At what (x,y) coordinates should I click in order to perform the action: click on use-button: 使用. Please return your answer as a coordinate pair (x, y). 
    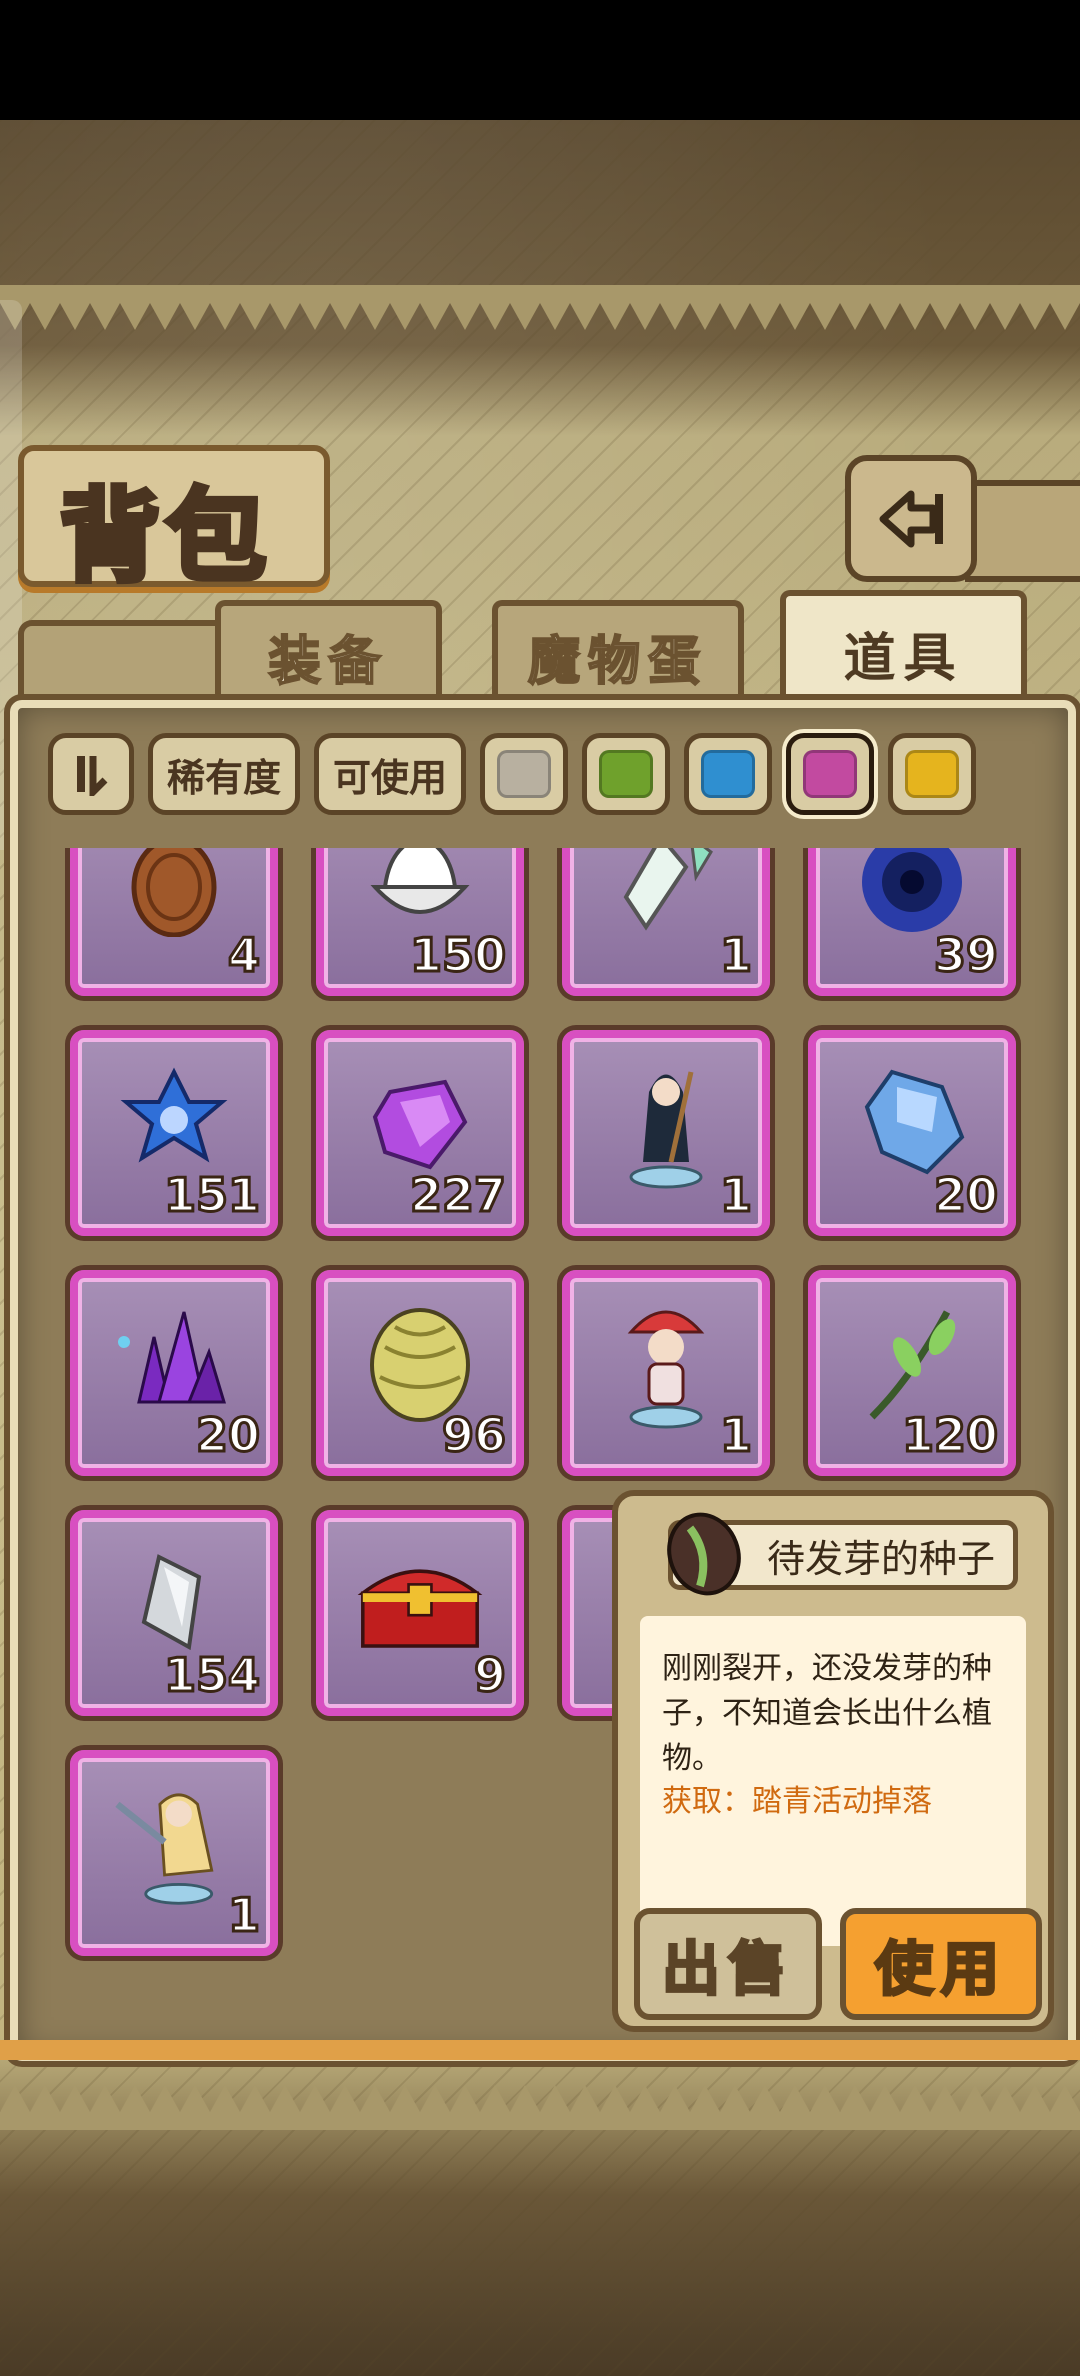
    Looking at the image, I should click on (941, 1964).